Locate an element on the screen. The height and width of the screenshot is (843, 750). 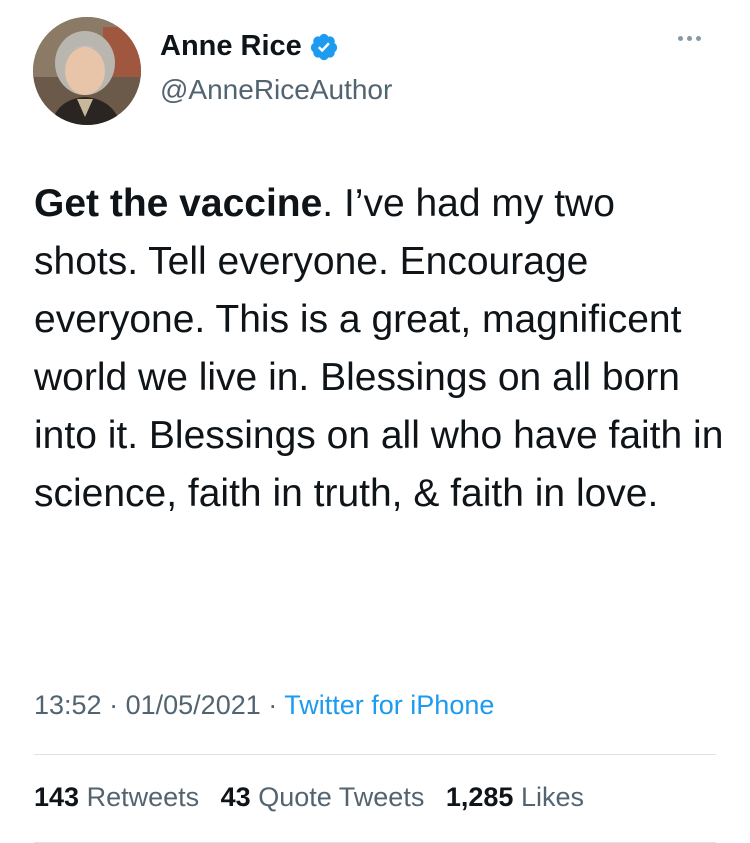
tweet-meta: 13:52 · 01/05/2021 · Twitter for iPhone is located at coordinates (264, 705).